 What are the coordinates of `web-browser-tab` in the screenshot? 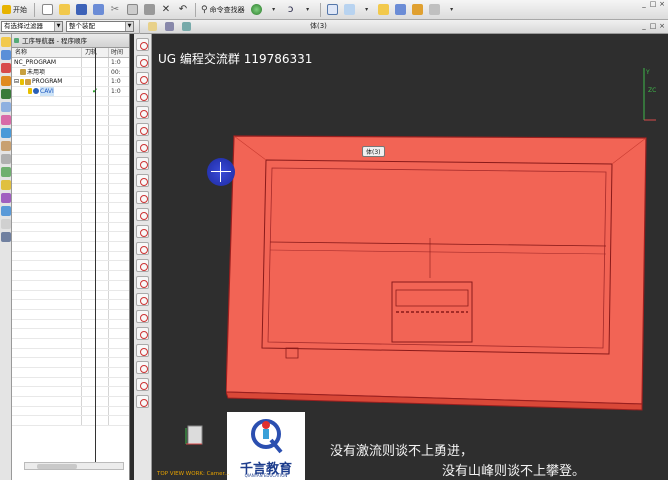 It's located at (6, 133).